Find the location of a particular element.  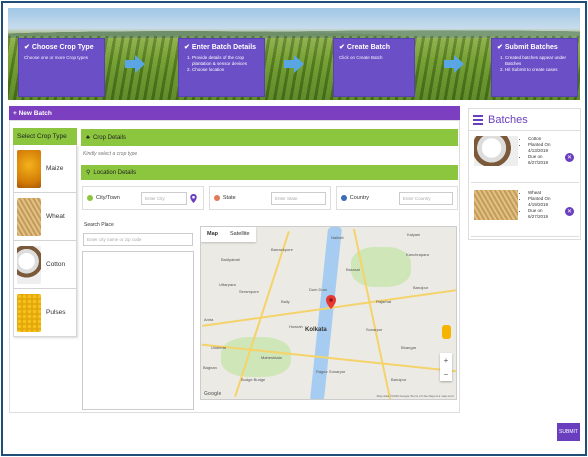

crop-label: Wheat is located at coordinates (55, 216).